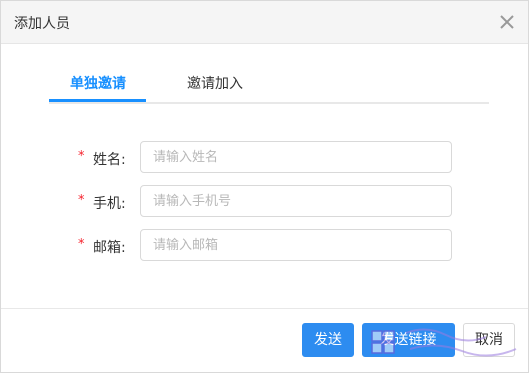 Image resolution: width=529 pixels, height=373 pixels. Describe the element at coordinates (328, 340) in the screenshot. I see `send-button: 发送` at that location.